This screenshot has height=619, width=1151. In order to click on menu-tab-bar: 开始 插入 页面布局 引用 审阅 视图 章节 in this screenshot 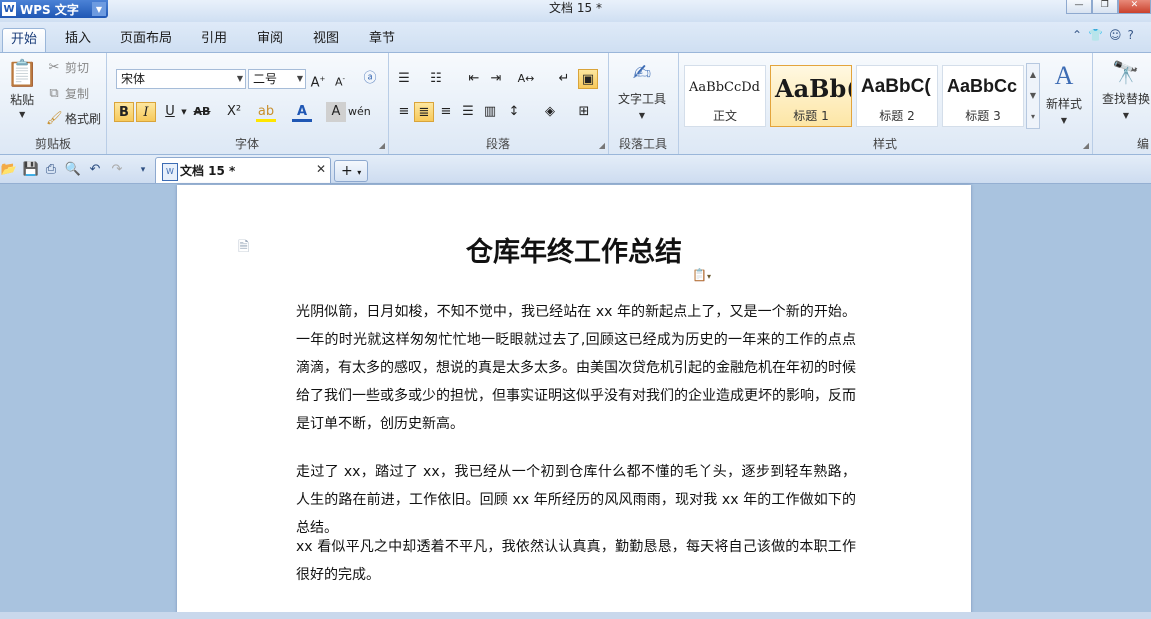, I will do `click(575, 37)`.